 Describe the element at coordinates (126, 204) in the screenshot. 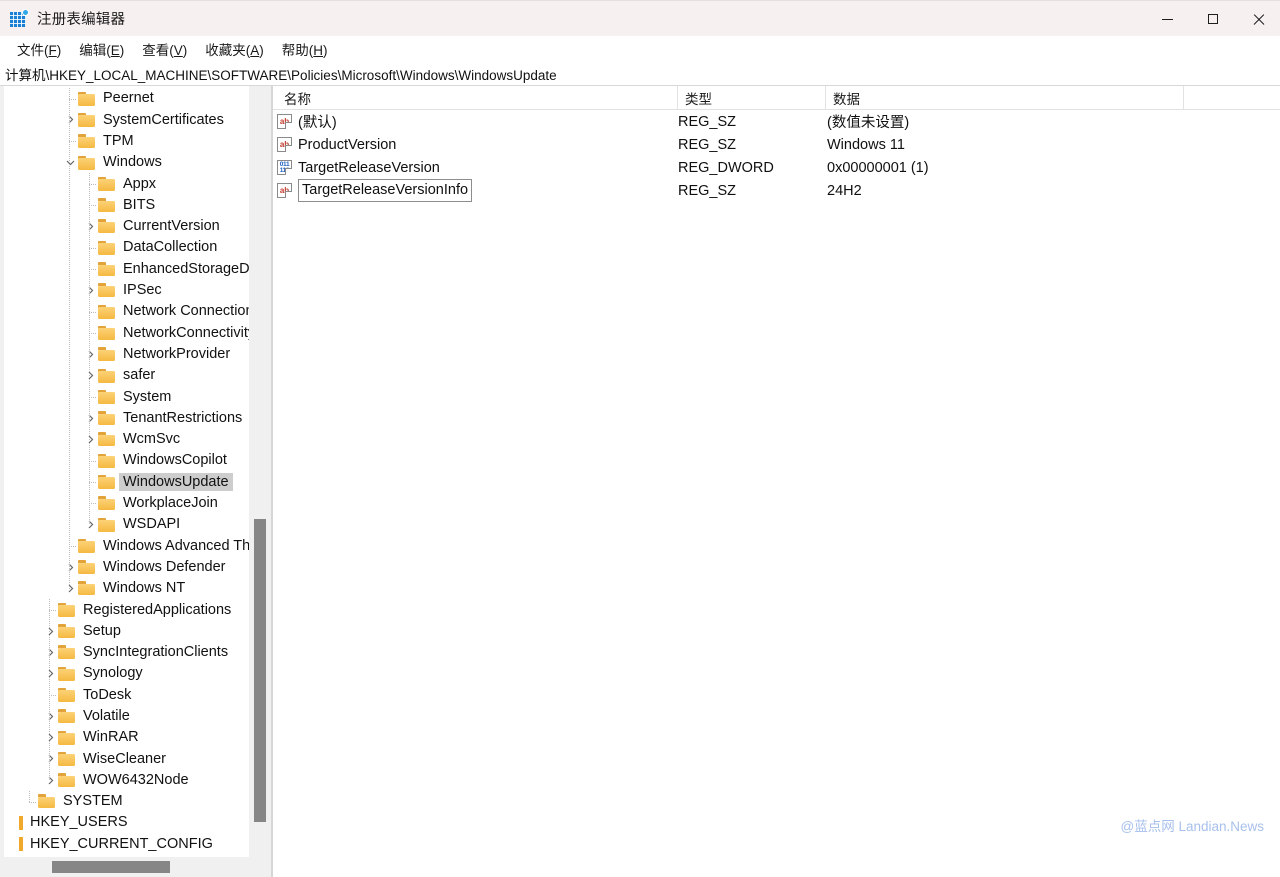

I see `tree-item: BITS` at that location.